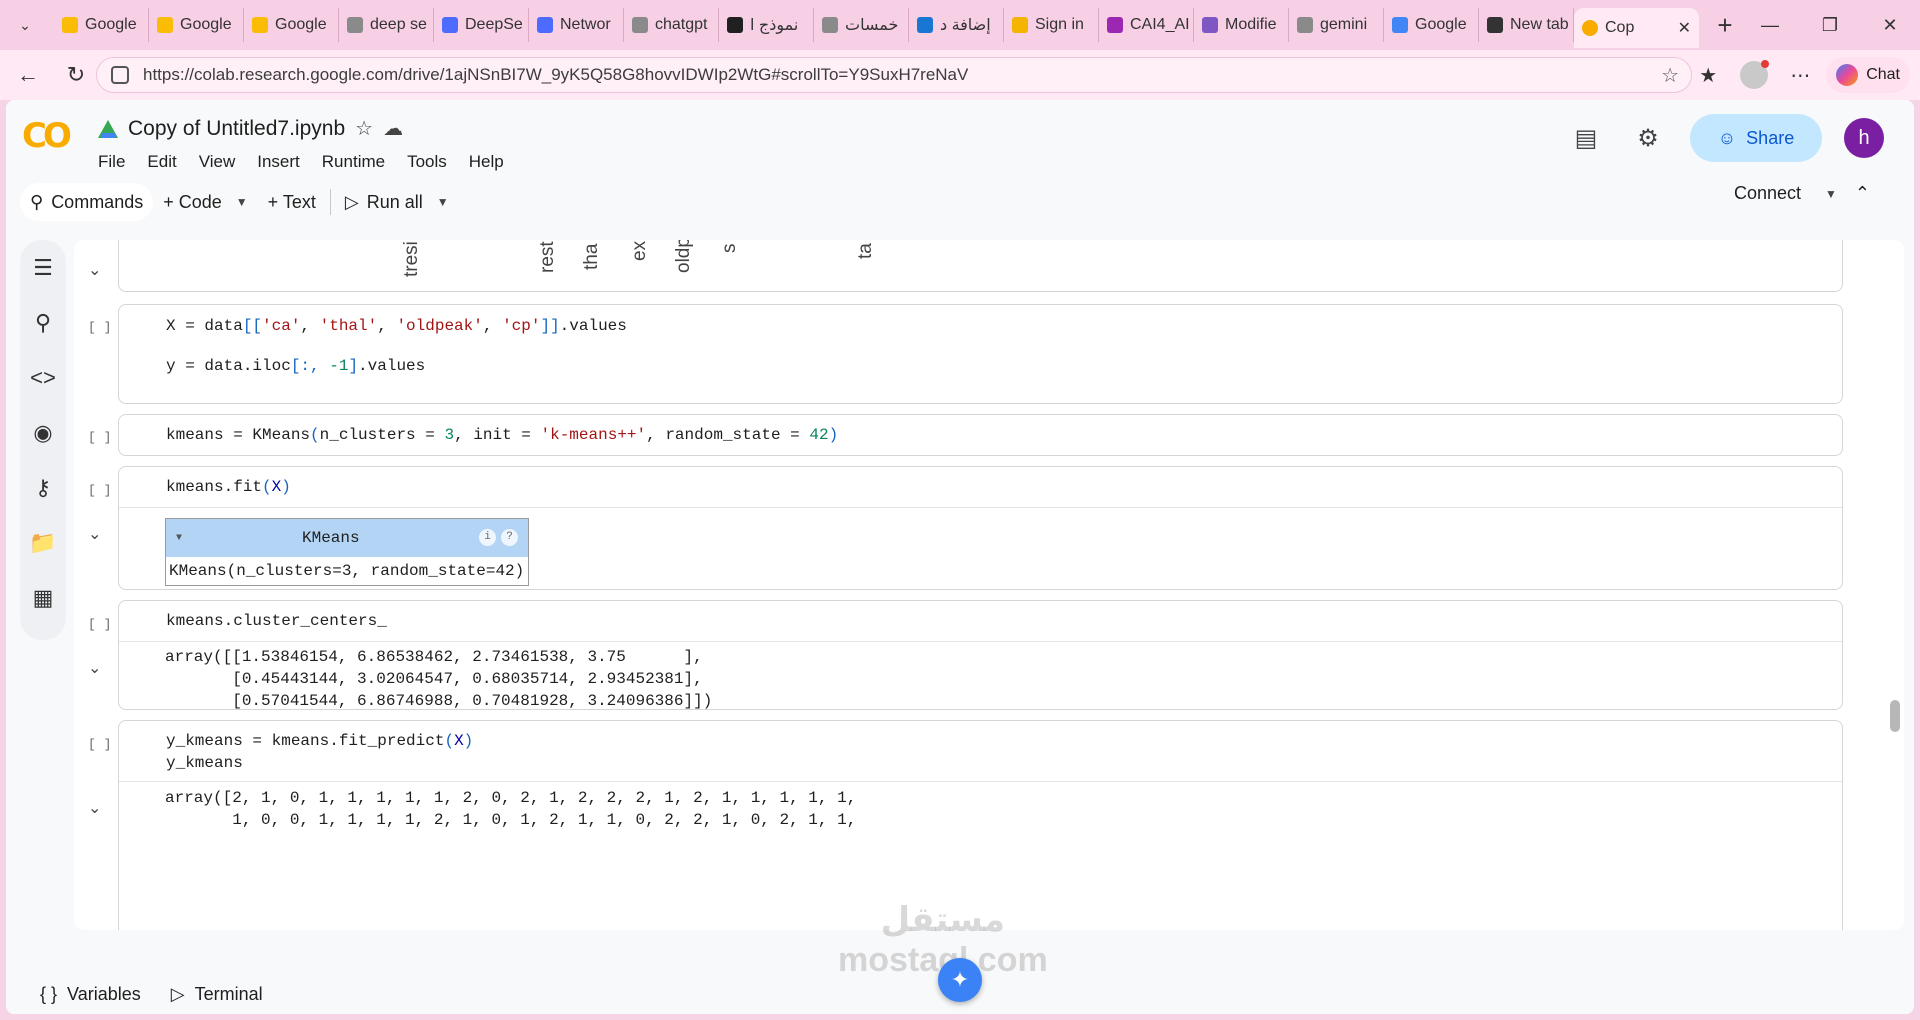  I want to click on data-table-icon: ▦, so click(43, 597).